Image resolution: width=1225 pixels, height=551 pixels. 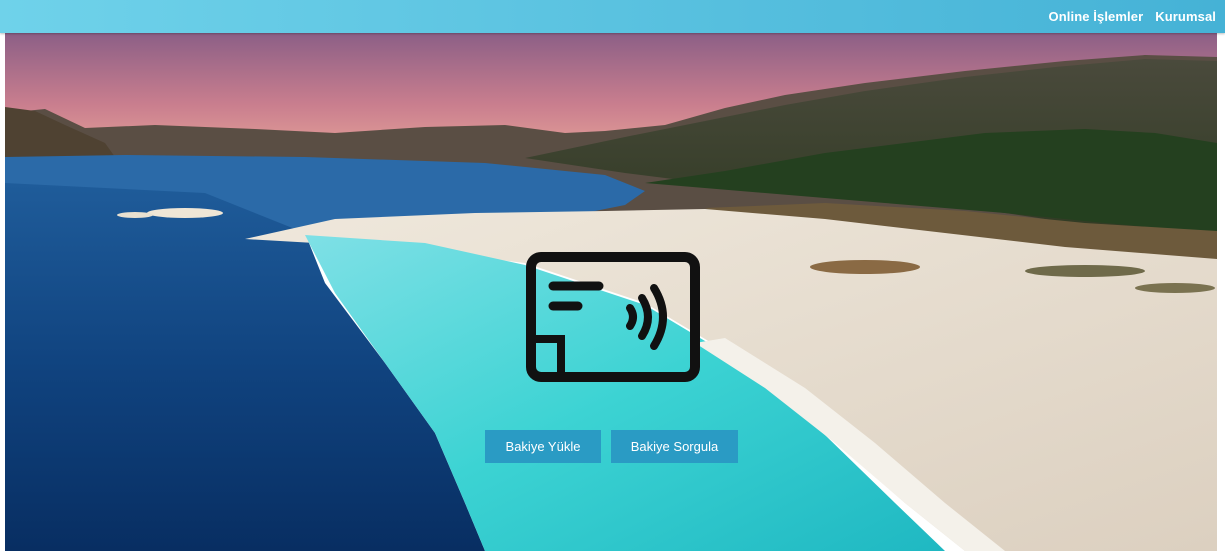 What do you see at coordinates (612, 16) in the screenshot?
I see `top-nav-bar: Online İşlemler Kurumsal` at bounding box center [612, 16].